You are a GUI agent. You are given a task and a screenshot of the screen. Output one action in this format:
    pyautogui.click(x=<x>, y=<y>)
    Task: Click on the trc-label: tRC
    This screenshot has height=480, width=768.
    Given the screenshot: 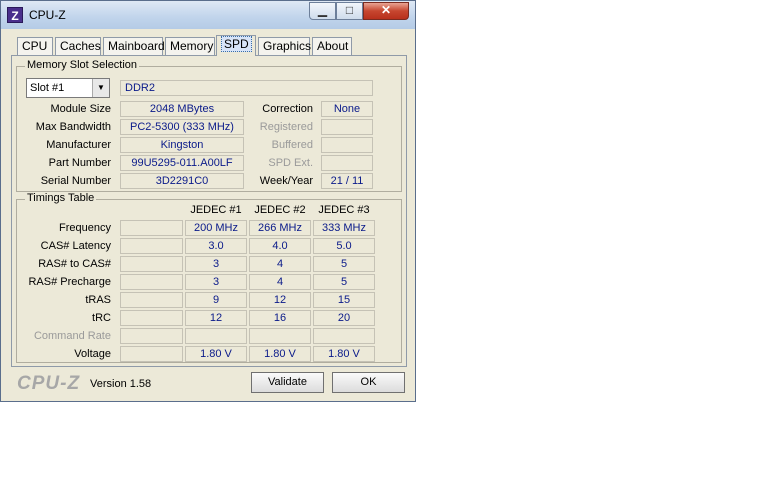 What is the action you would take?
    pyautogui.click(x=101, y=318)
    